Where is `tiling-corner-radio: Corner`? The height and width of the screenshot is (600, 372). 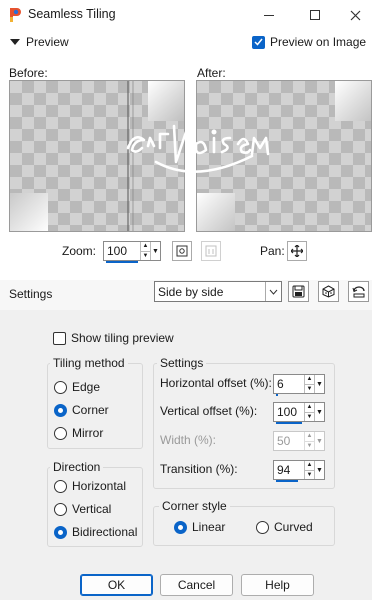 tiling-corner-radio: Corner is located at coordinates (81, 410).